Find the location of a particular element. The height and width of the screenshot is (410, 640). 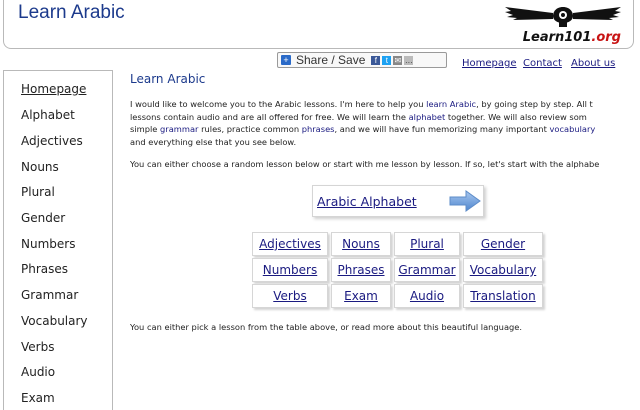

lesson-link: Nouns is located at coordinates (361, 244).